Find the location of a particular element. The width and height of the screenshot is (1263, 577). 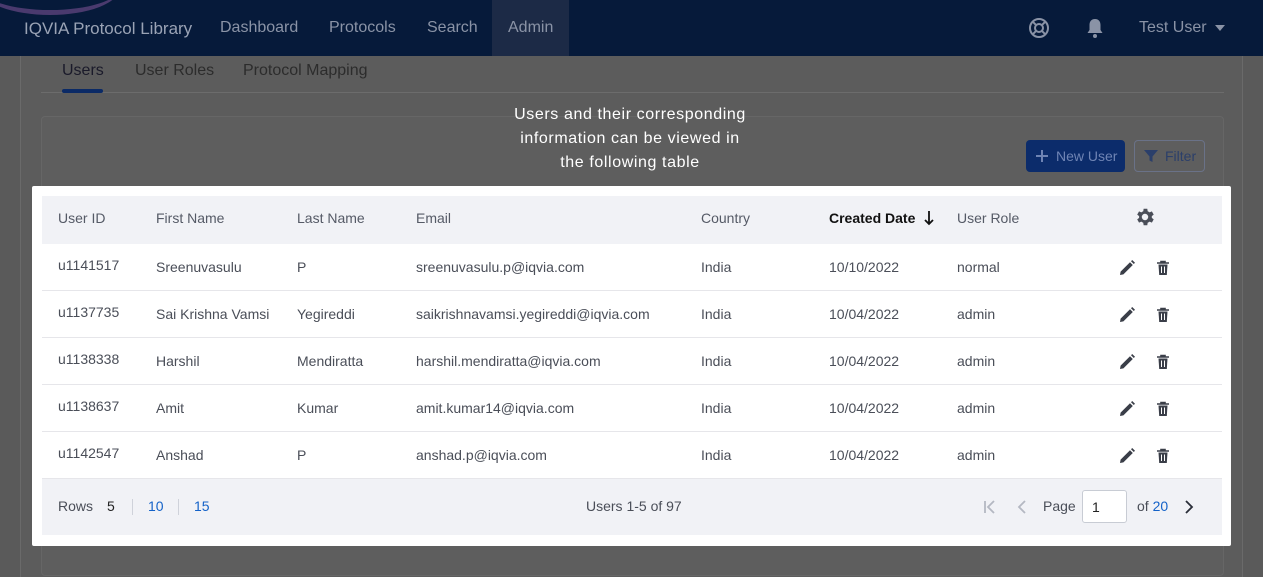

bell-icon is located at coordinates (1095, 28).